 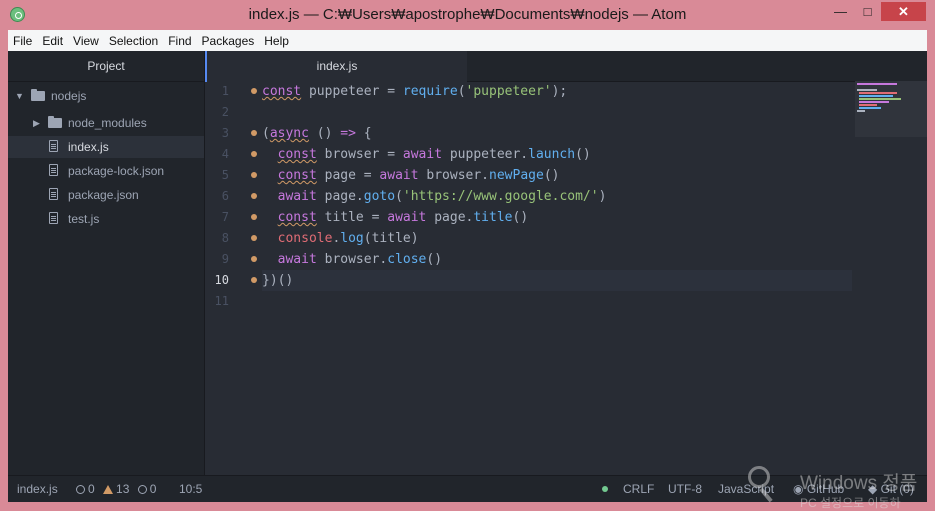 What do you see at coordinates (903, 11) in the screenshot?
I see `close-button: ✕` at bounding box center [903, 11].